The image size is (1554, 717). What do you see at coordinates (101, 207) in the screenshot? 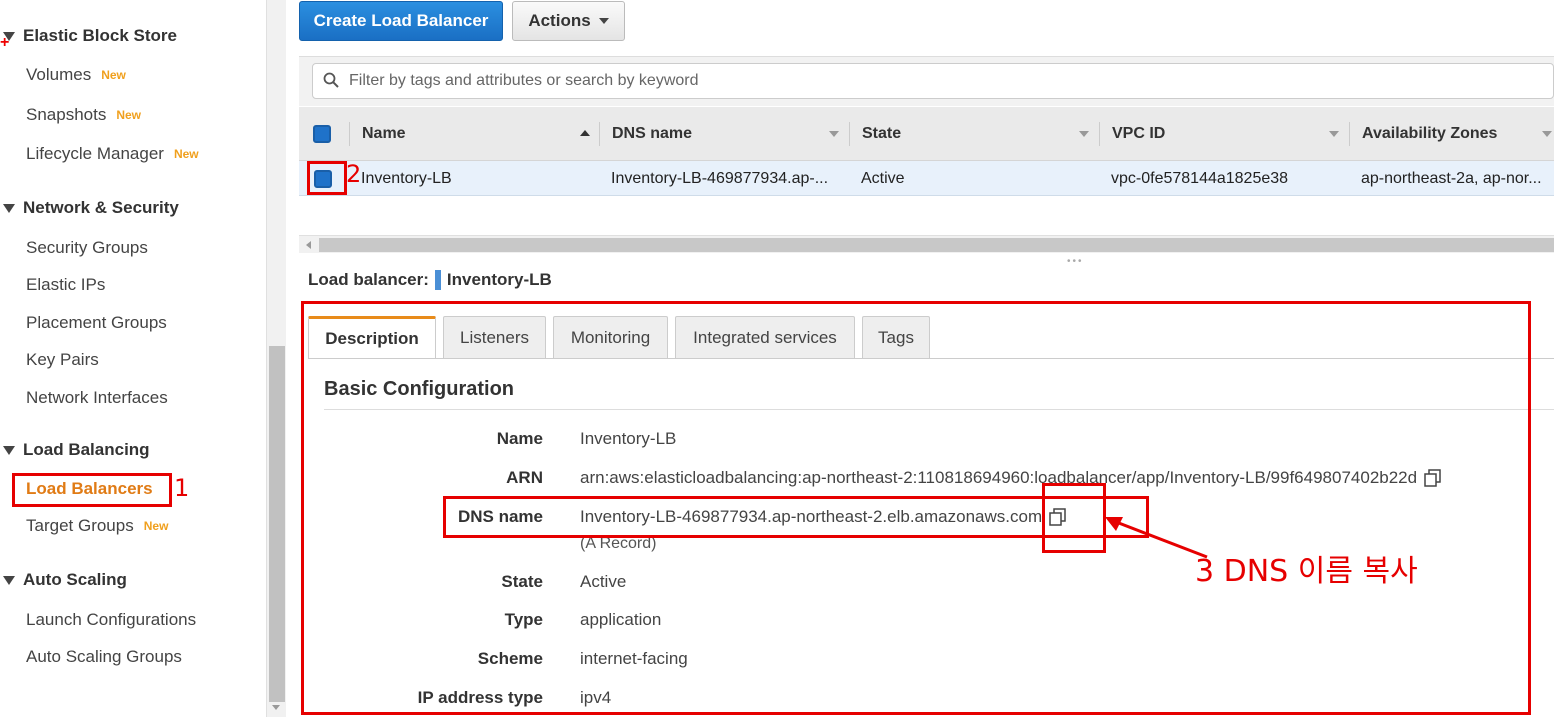
I see `sidebar-section-label: Network & Security` at bounding box center [101, 207].